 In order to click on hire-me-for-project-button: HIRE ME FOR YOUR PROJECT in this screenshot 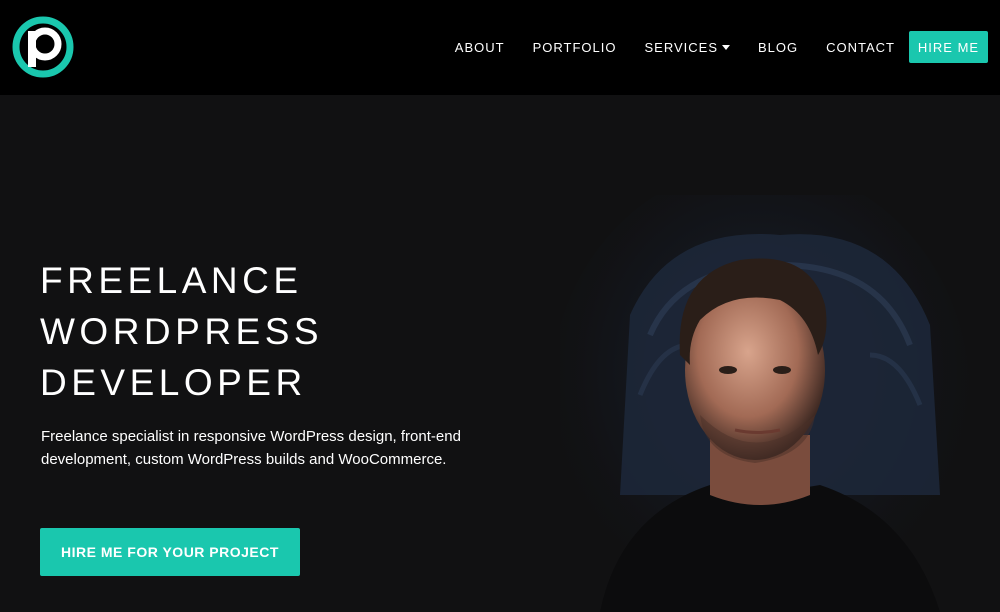, I will do `click(170, 552)`.